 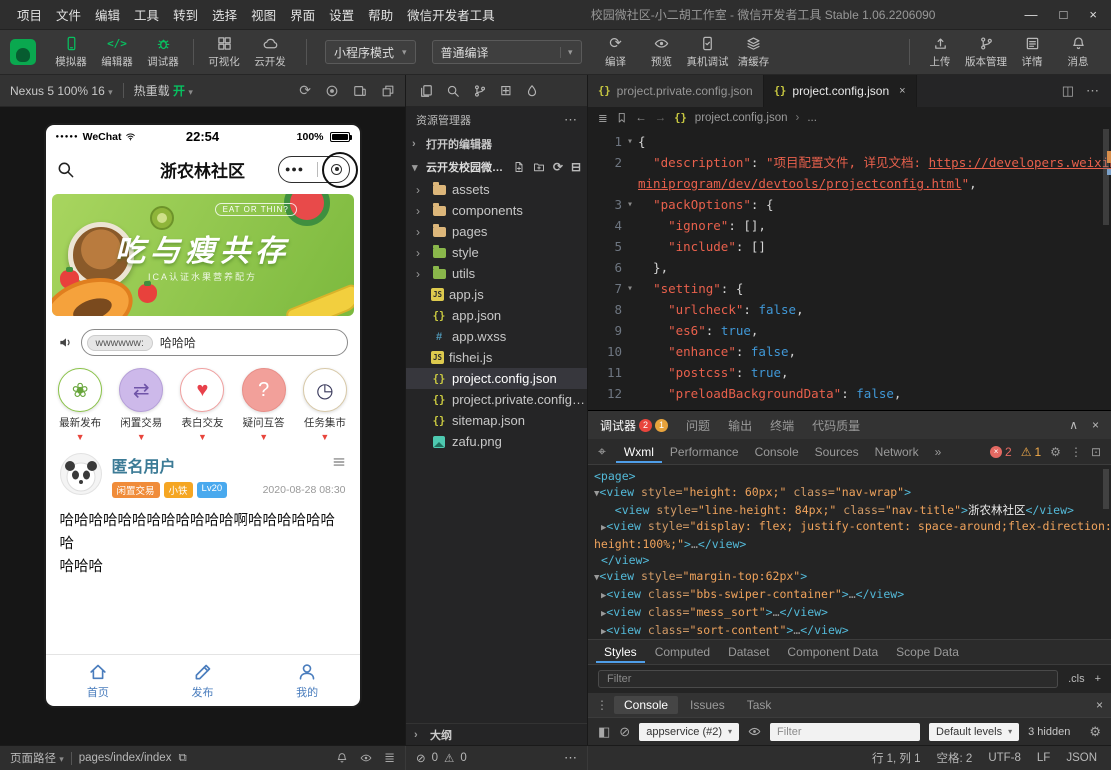 I want to click on tree-item-app.wxss: # app.wxss, so click(x=496, y=336).